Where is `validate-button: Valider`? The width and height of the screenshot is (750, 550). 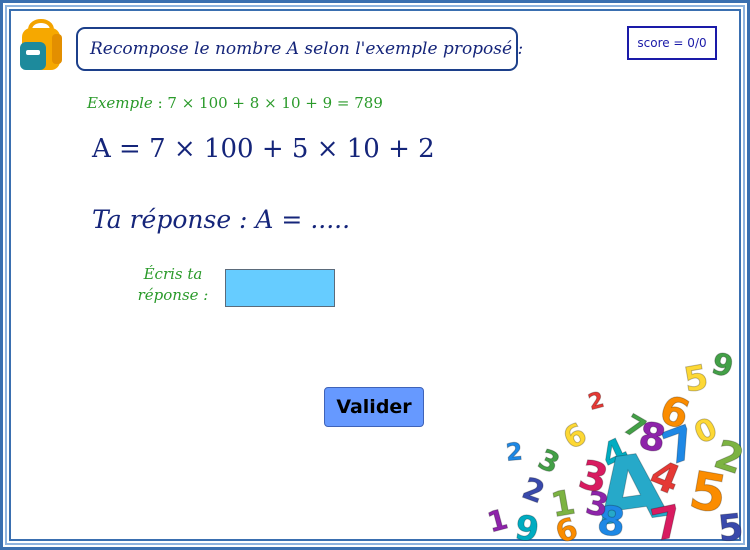 validate-button: Valider is located at coordinates (374, 407).